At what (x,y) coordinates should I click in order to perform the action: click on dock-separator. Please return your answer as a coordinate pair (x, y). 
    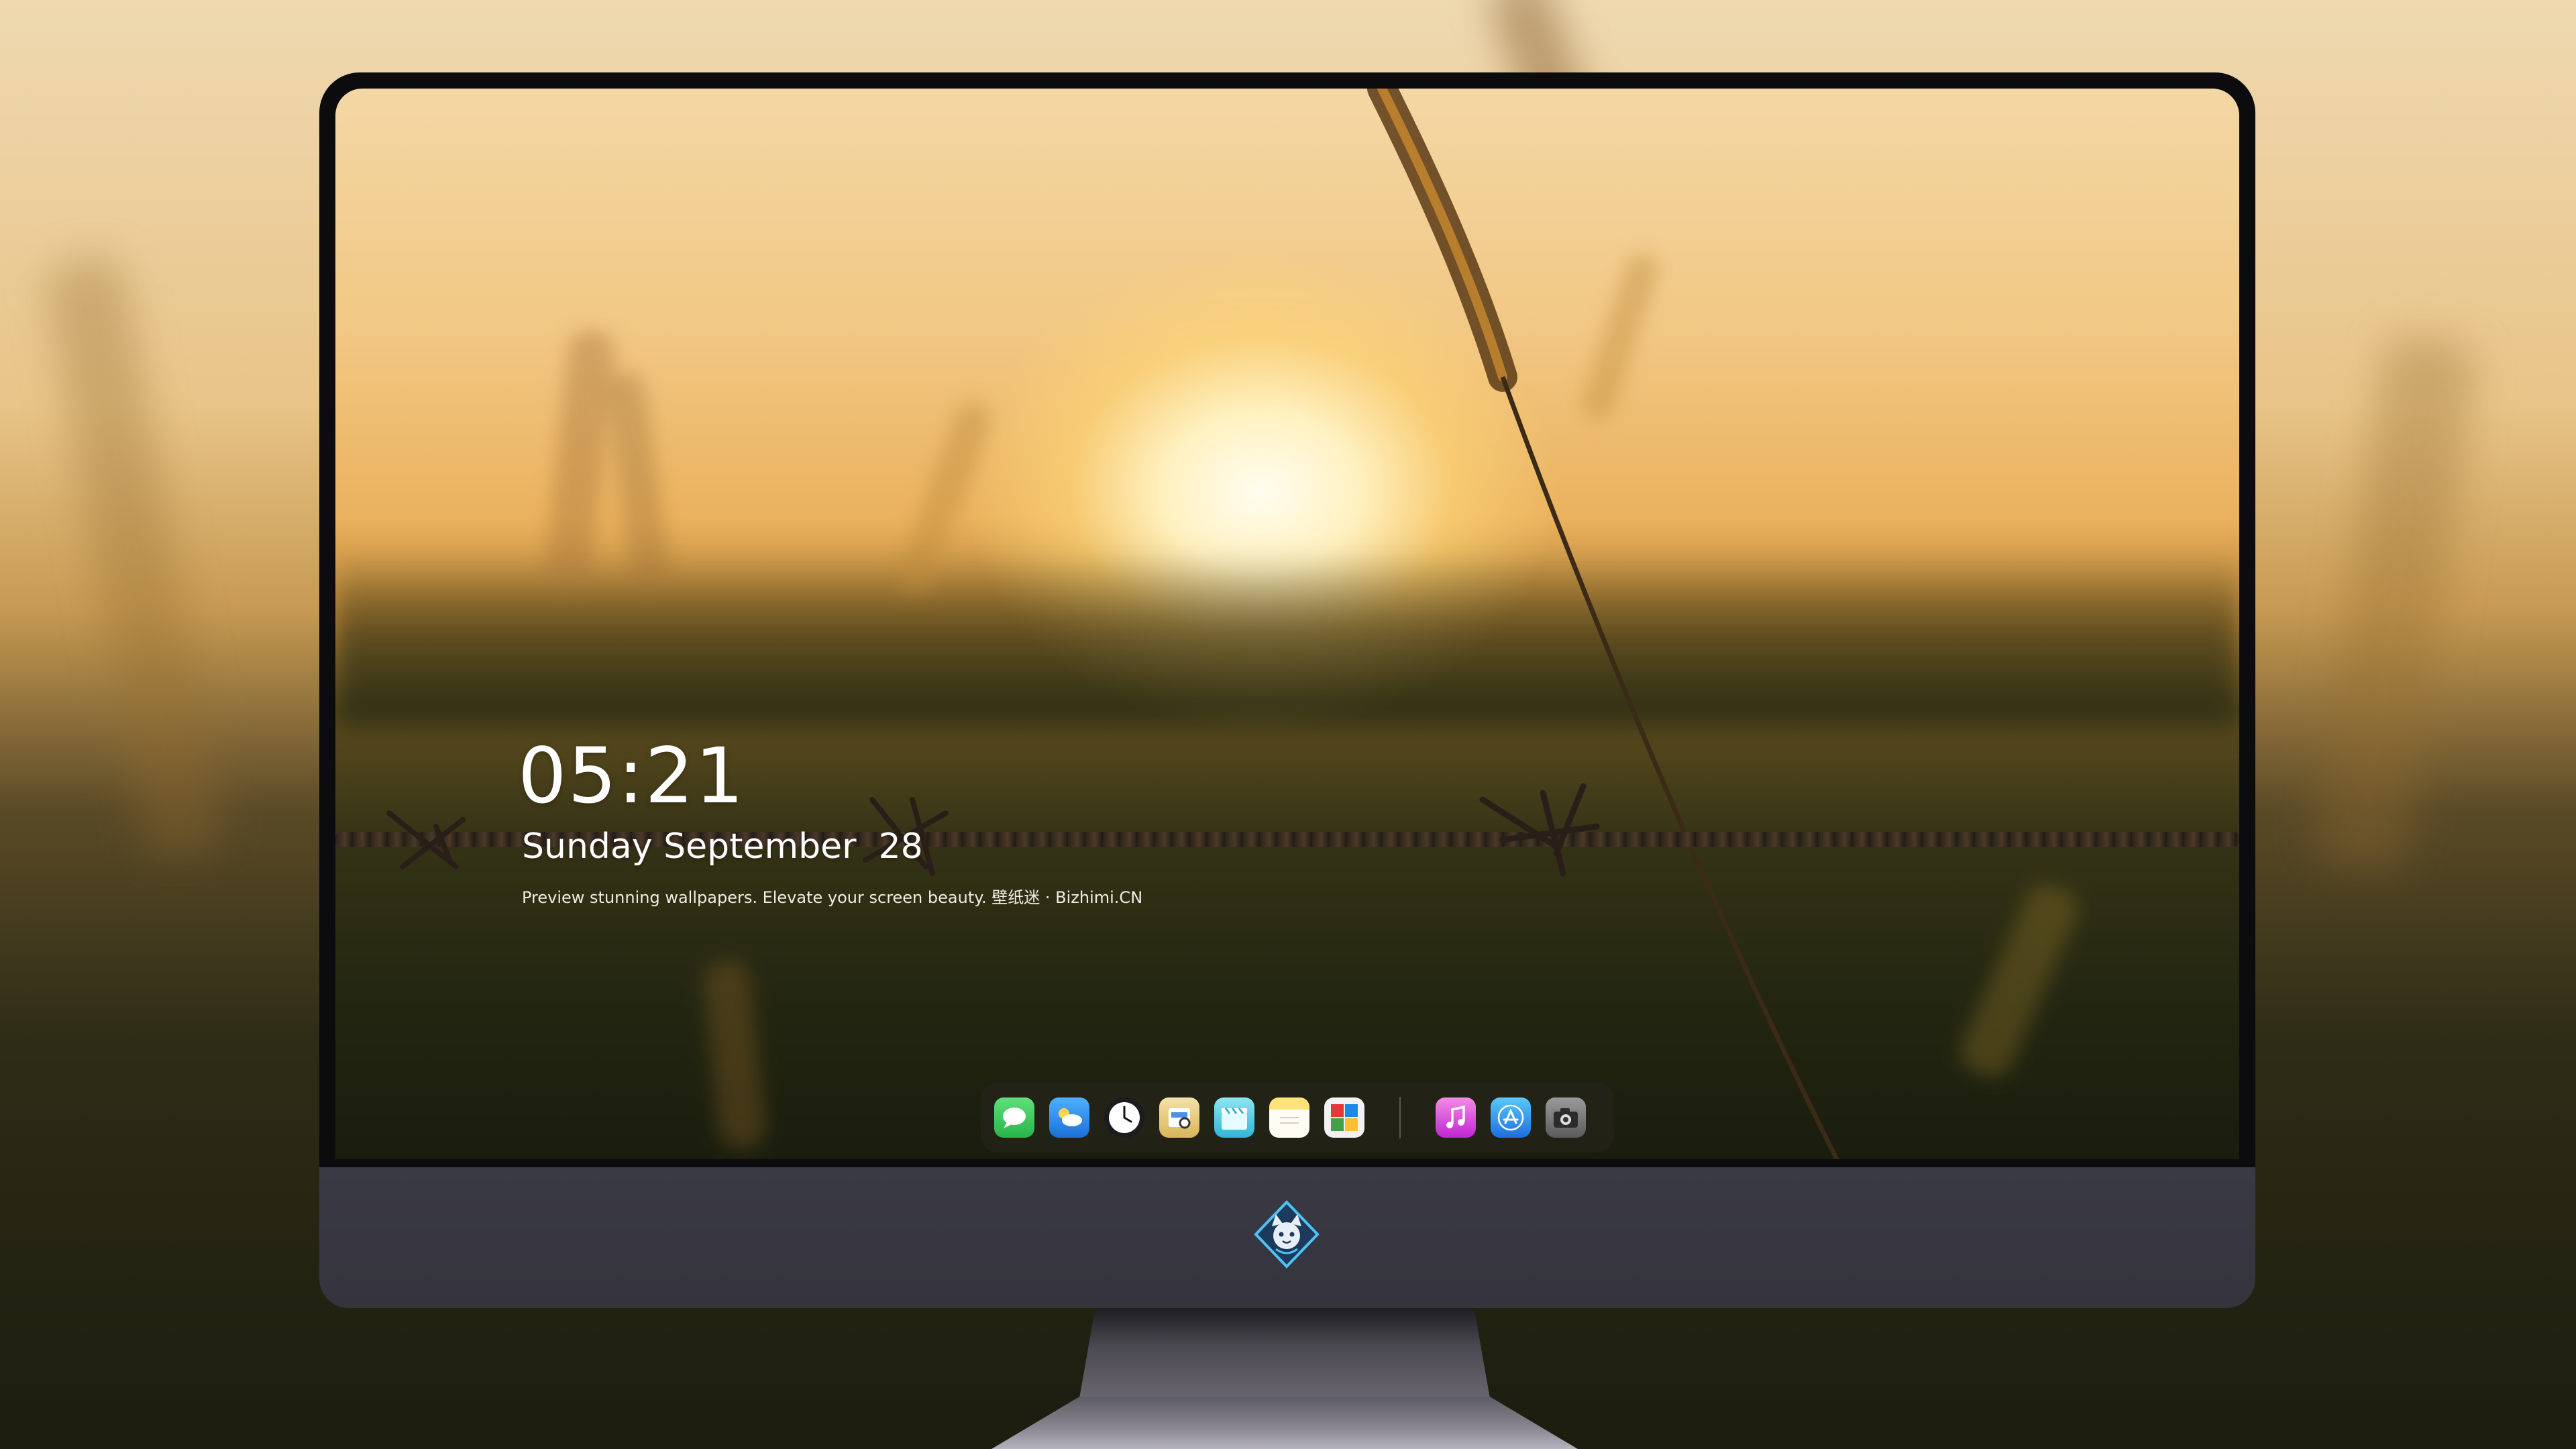
    Looking at the image, I should click on (1400, 1117).